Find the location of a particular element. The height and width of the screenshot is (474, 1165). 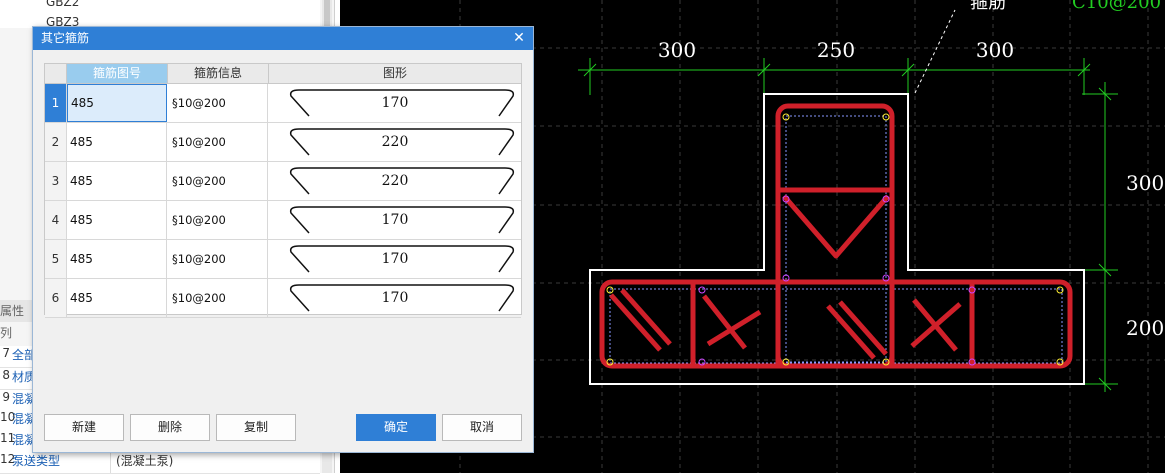

table-row: 6 485 §10@200 170 is located at coordinates (283, 298).